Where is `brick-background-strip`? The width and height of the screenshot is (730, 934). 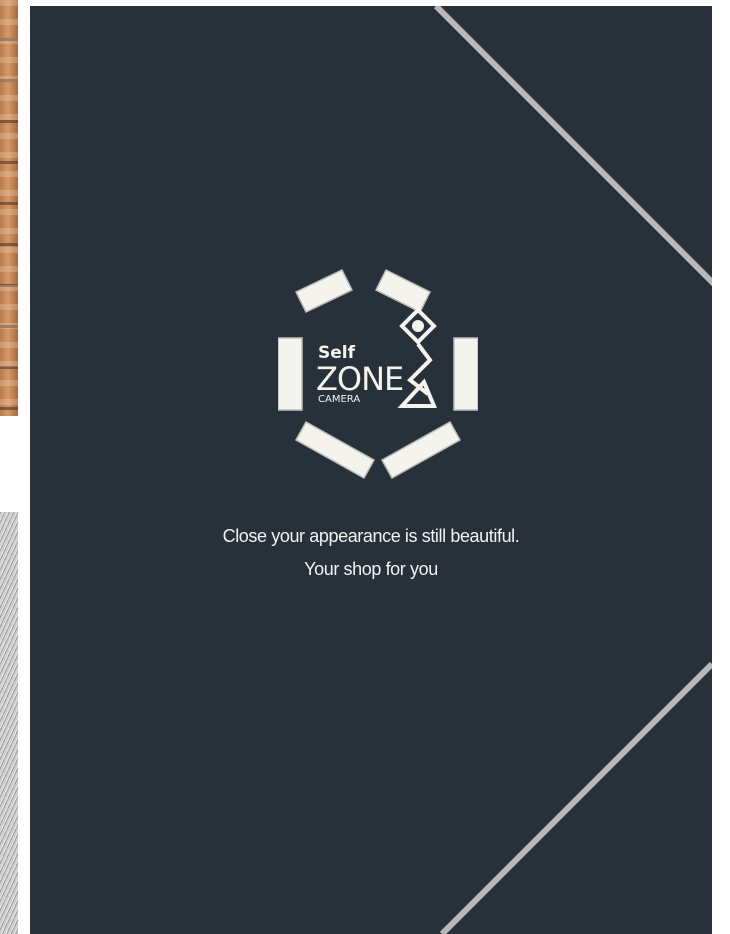 brick-background-strip is located at coordinates (9, 208).